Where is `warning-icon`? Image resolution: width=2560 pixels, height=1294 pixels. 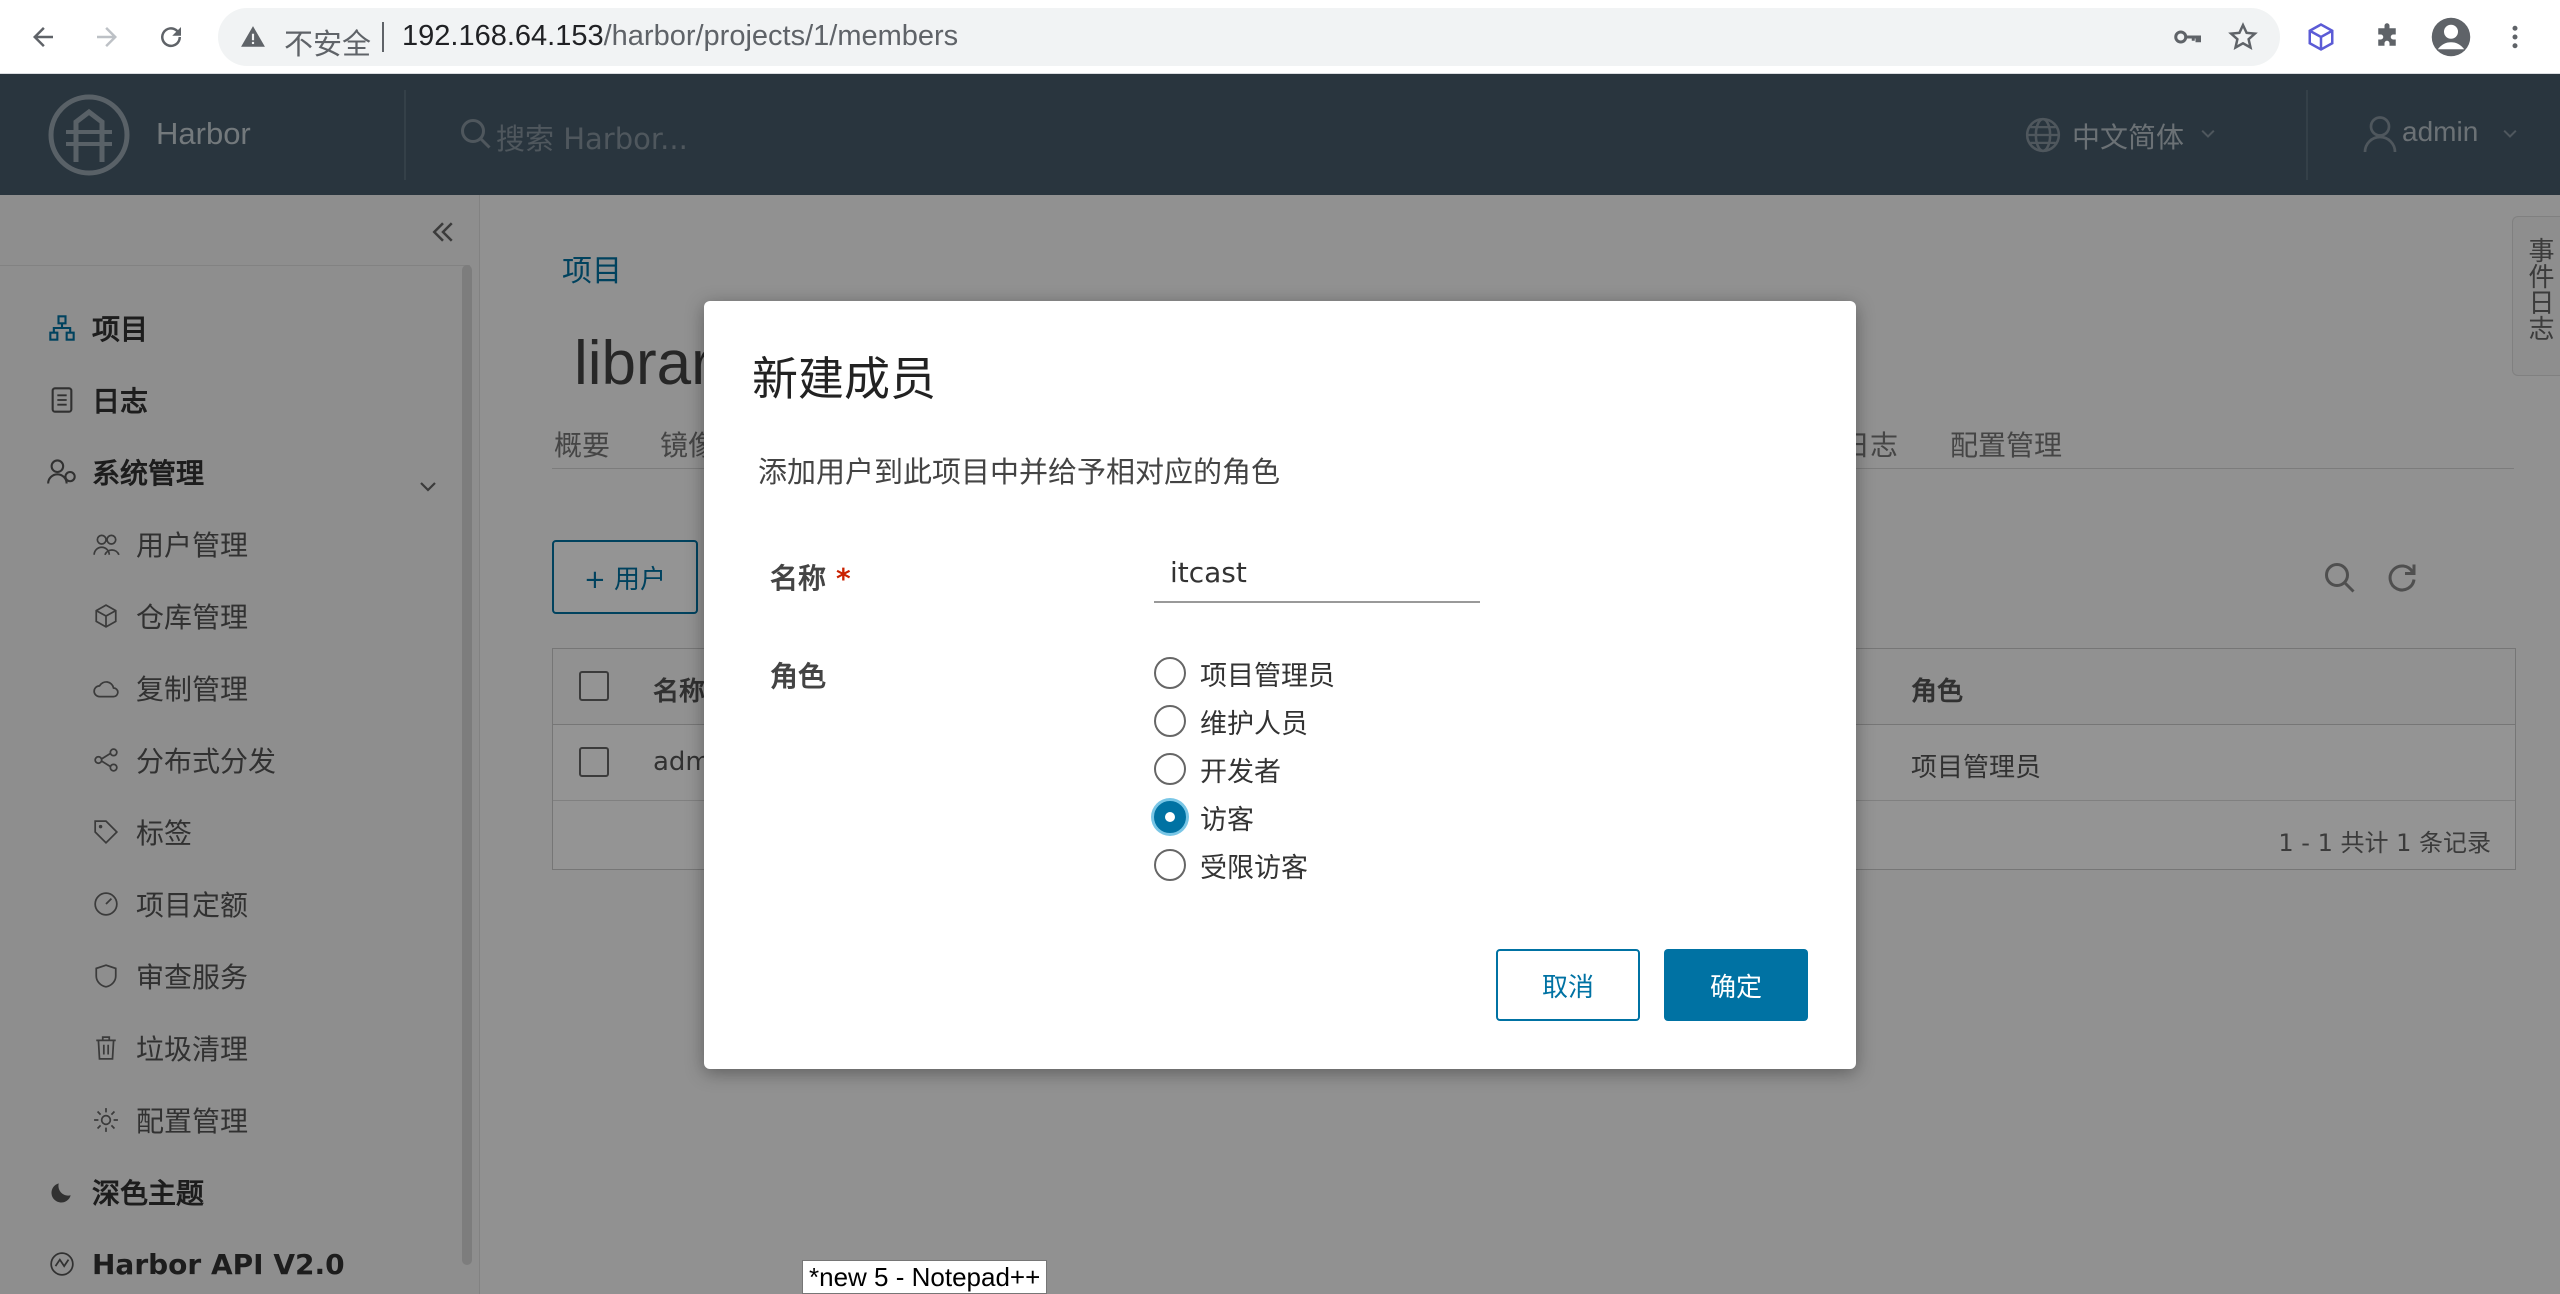
warning-icon is located at coordinates (253, 39).